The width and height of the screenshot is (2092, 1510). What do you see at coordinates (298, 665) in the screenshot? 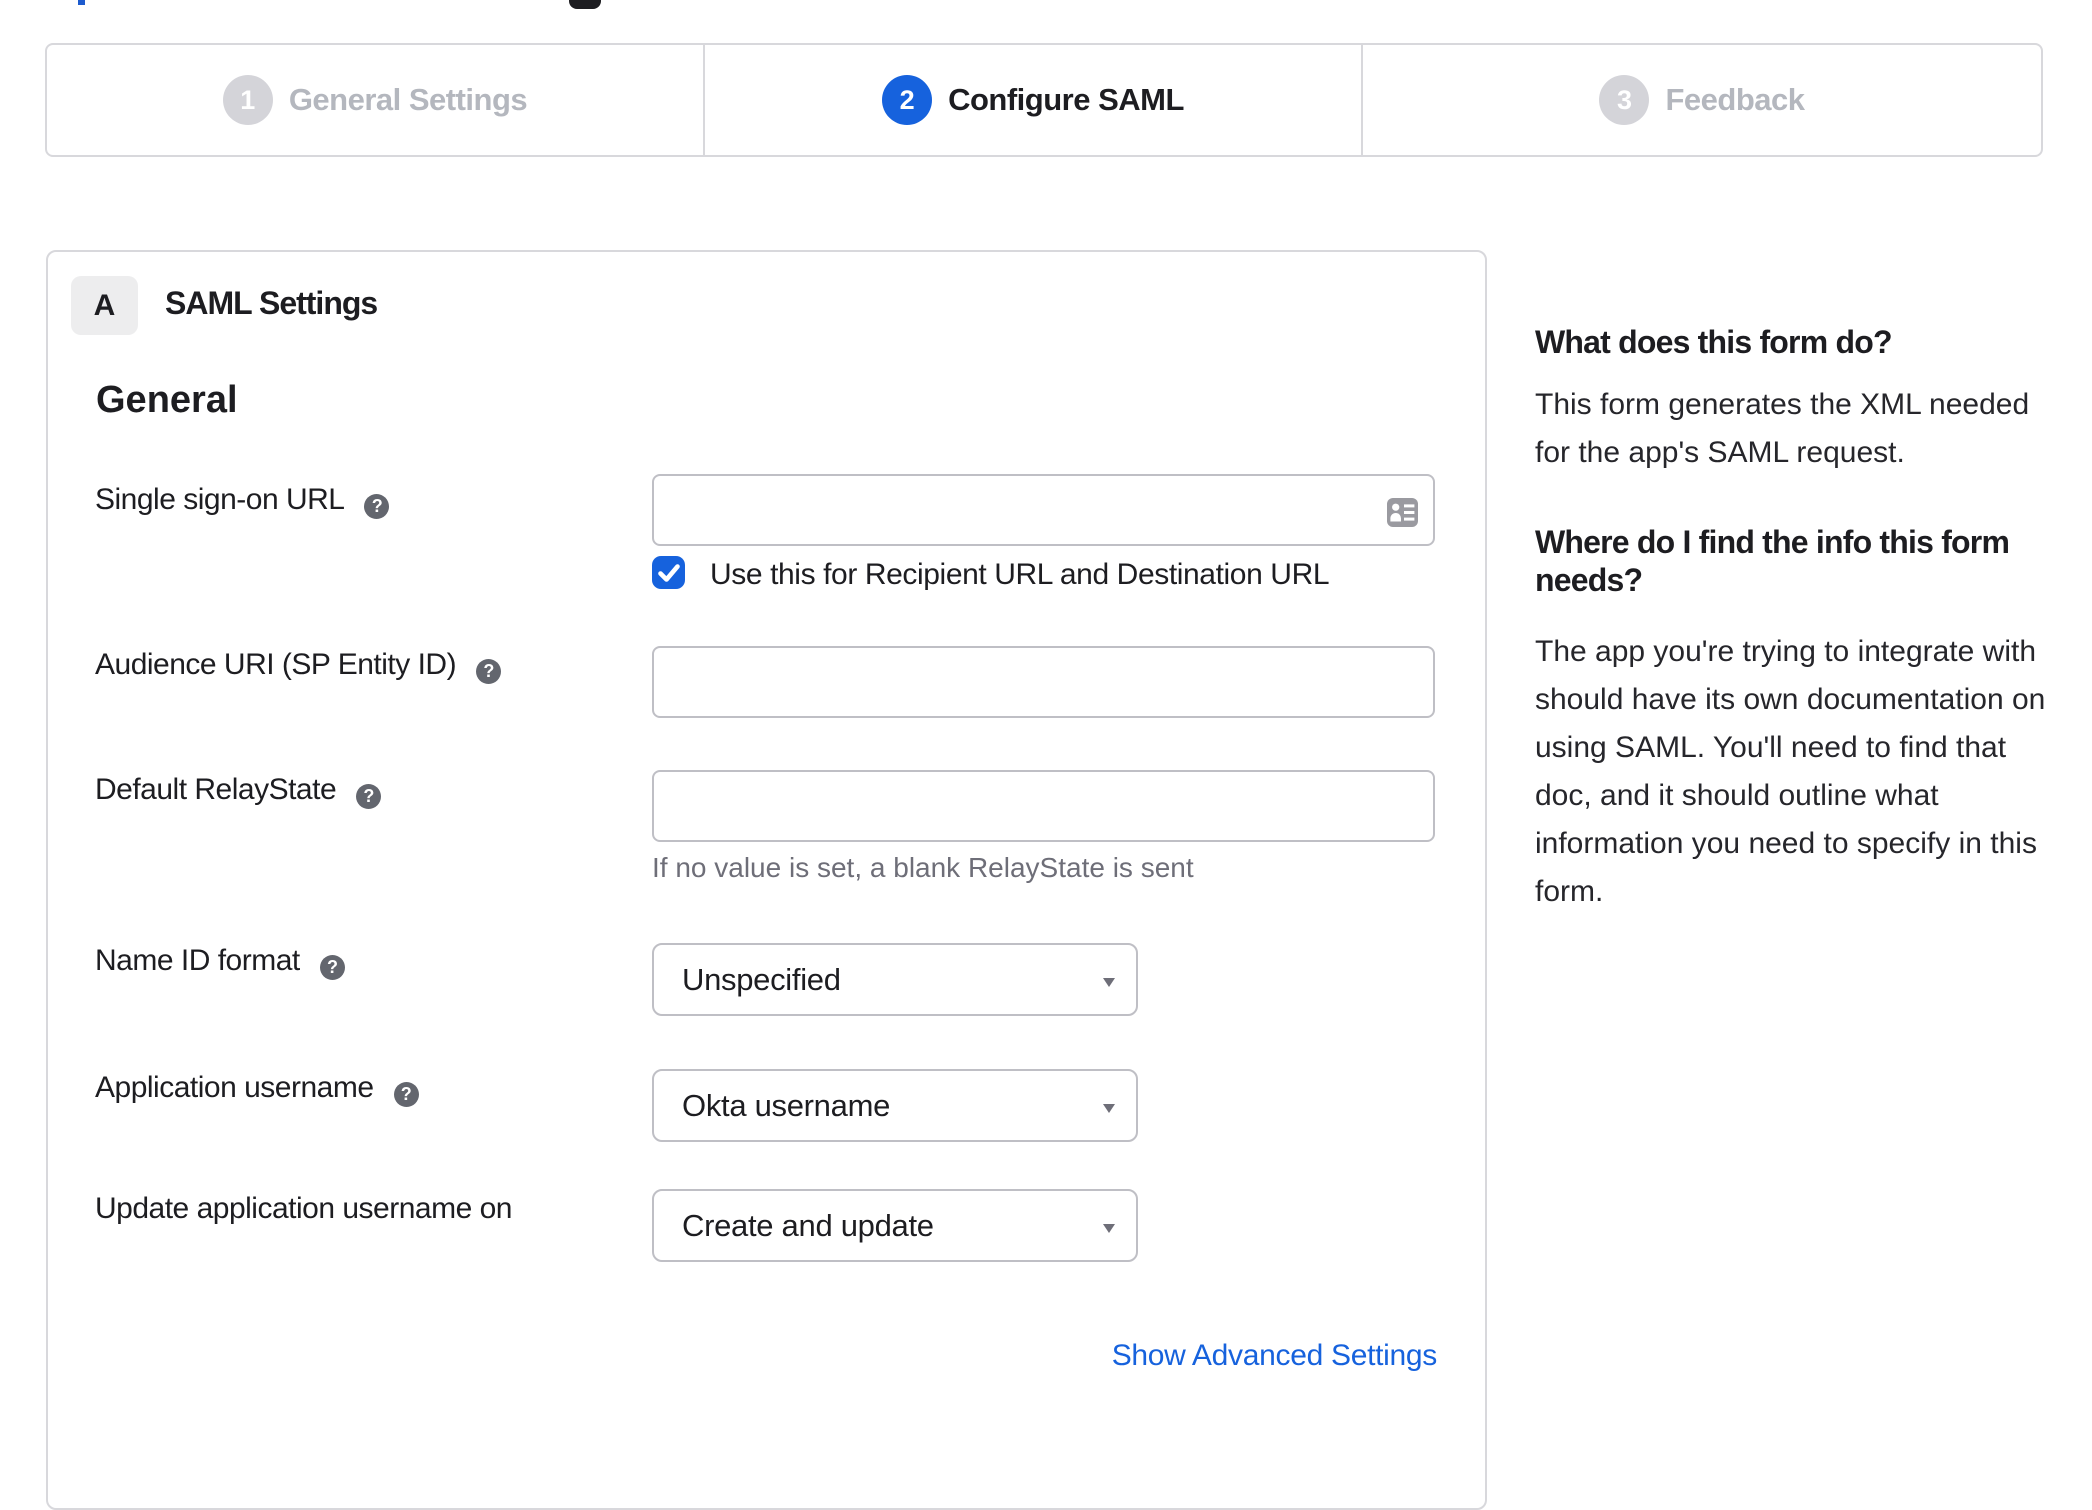
I see `label-audience-uri: Audience URI (SP Entity ID)?` at bounding box center [298, 665].